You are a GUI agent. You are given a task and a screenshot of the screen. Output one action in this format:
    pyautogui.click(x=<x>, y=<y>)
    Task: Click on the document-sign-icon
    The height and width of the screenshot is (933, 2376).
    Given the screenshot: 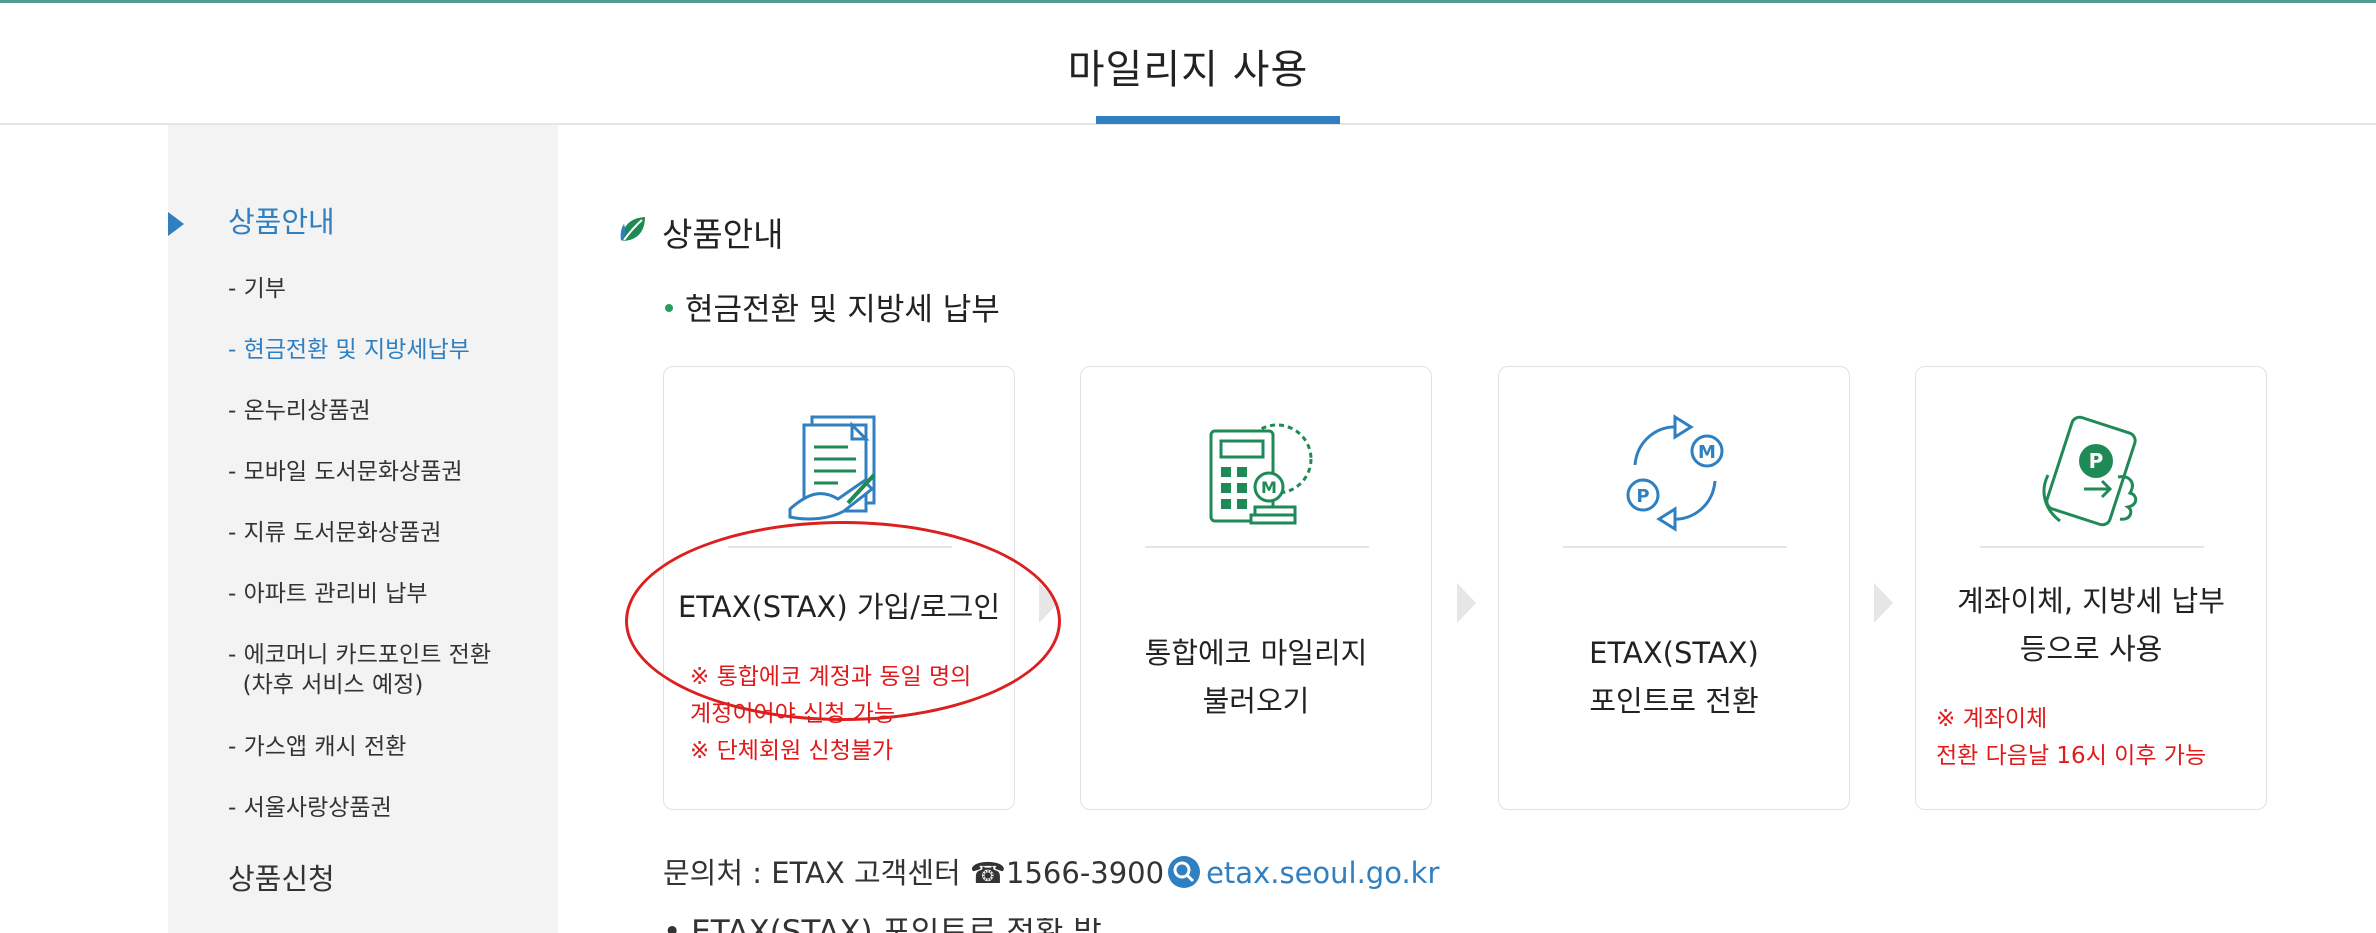 What is the action you would take?
    pyautogui.click(x=832, y=468)
    